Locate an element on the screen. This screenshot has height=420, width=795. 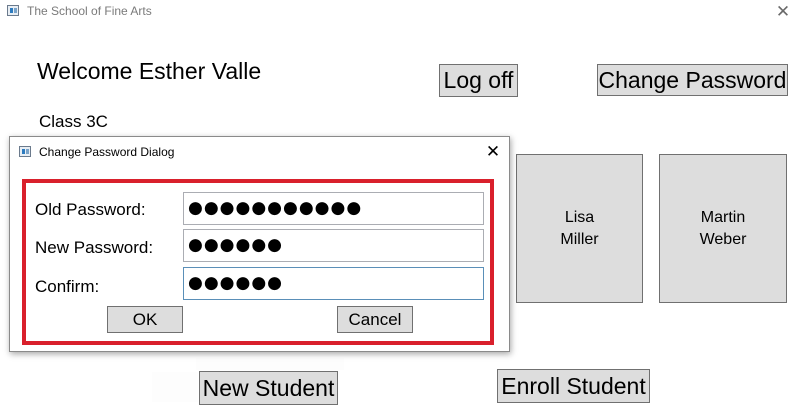
student-tile-martin-weber: Martin Weber is located at coordinates (723, 228).